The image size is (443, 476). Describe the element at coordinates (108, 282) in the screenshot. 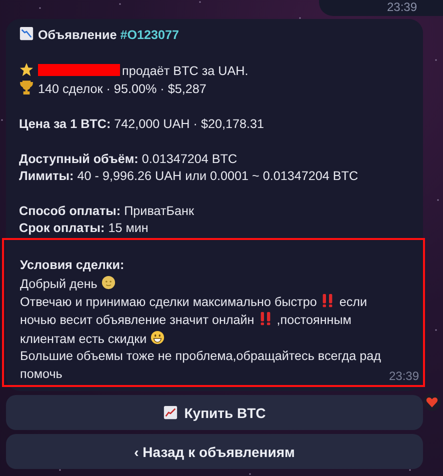

I see `sun-face-icon` at that location.